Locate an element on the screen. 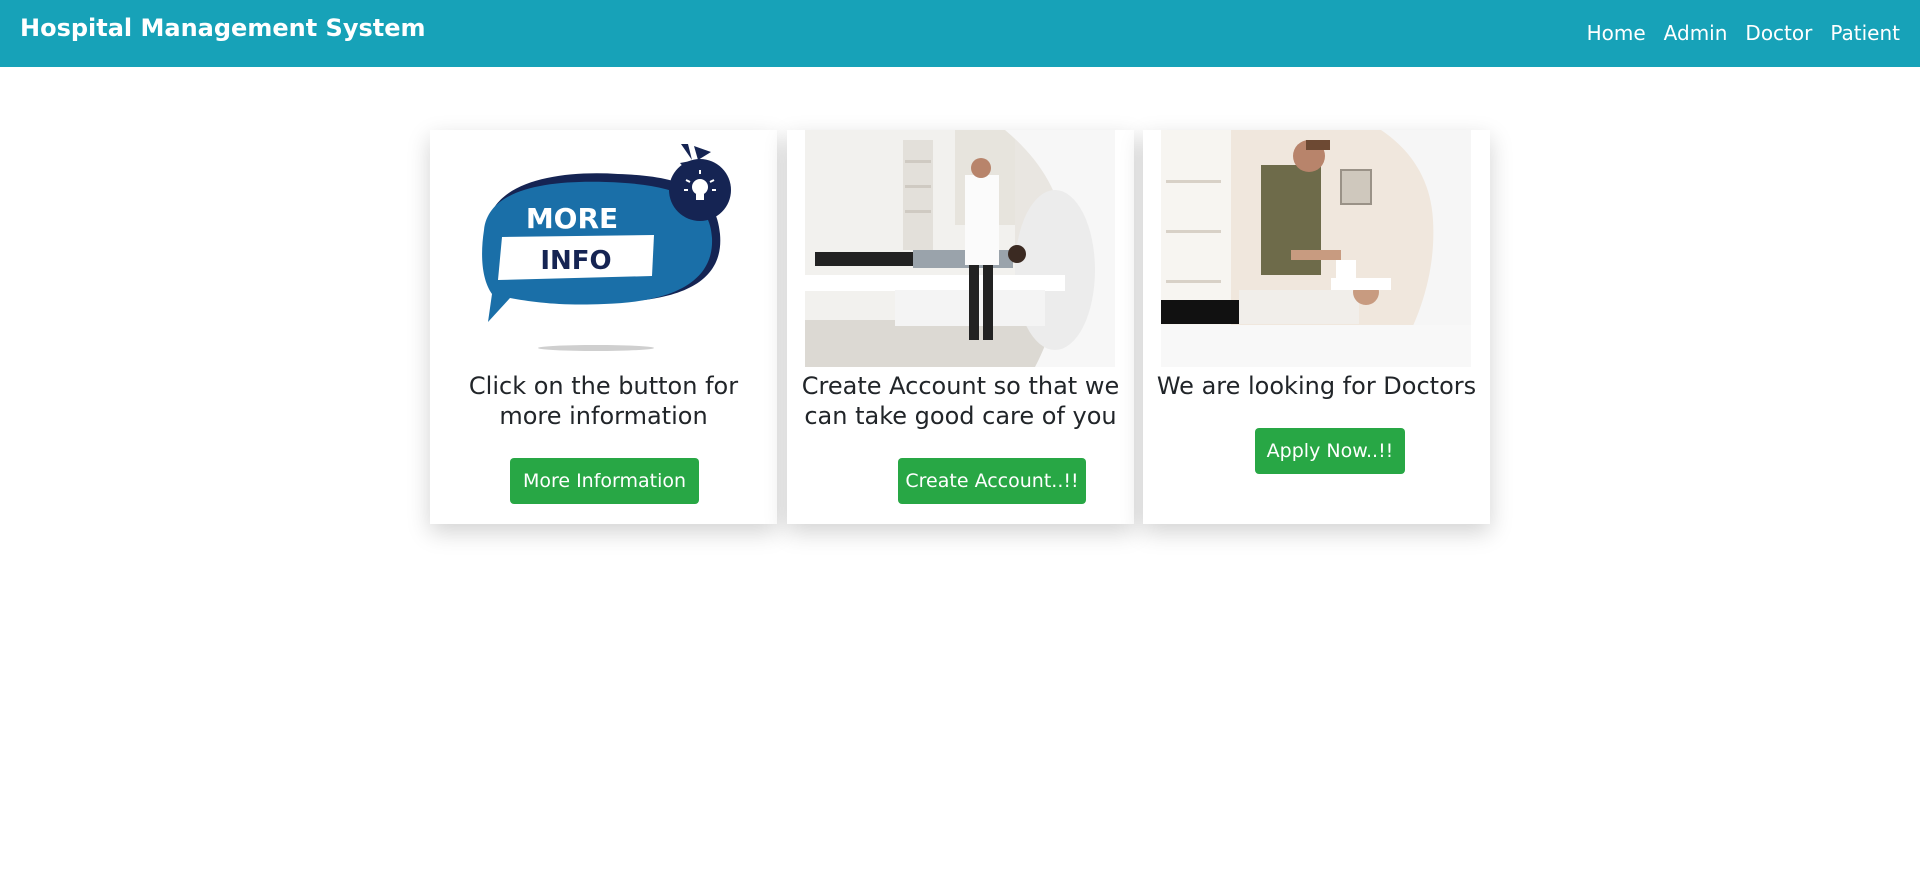  more-information-button: More Information is located at coordinates (604, 481).